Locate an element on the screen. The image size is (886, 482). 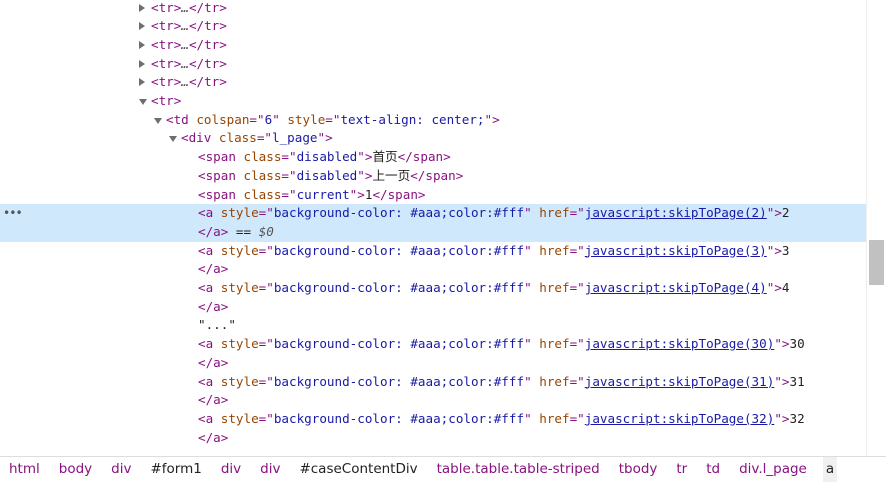
breadcrumb-item-html: html is located at coordinates (24, 469).